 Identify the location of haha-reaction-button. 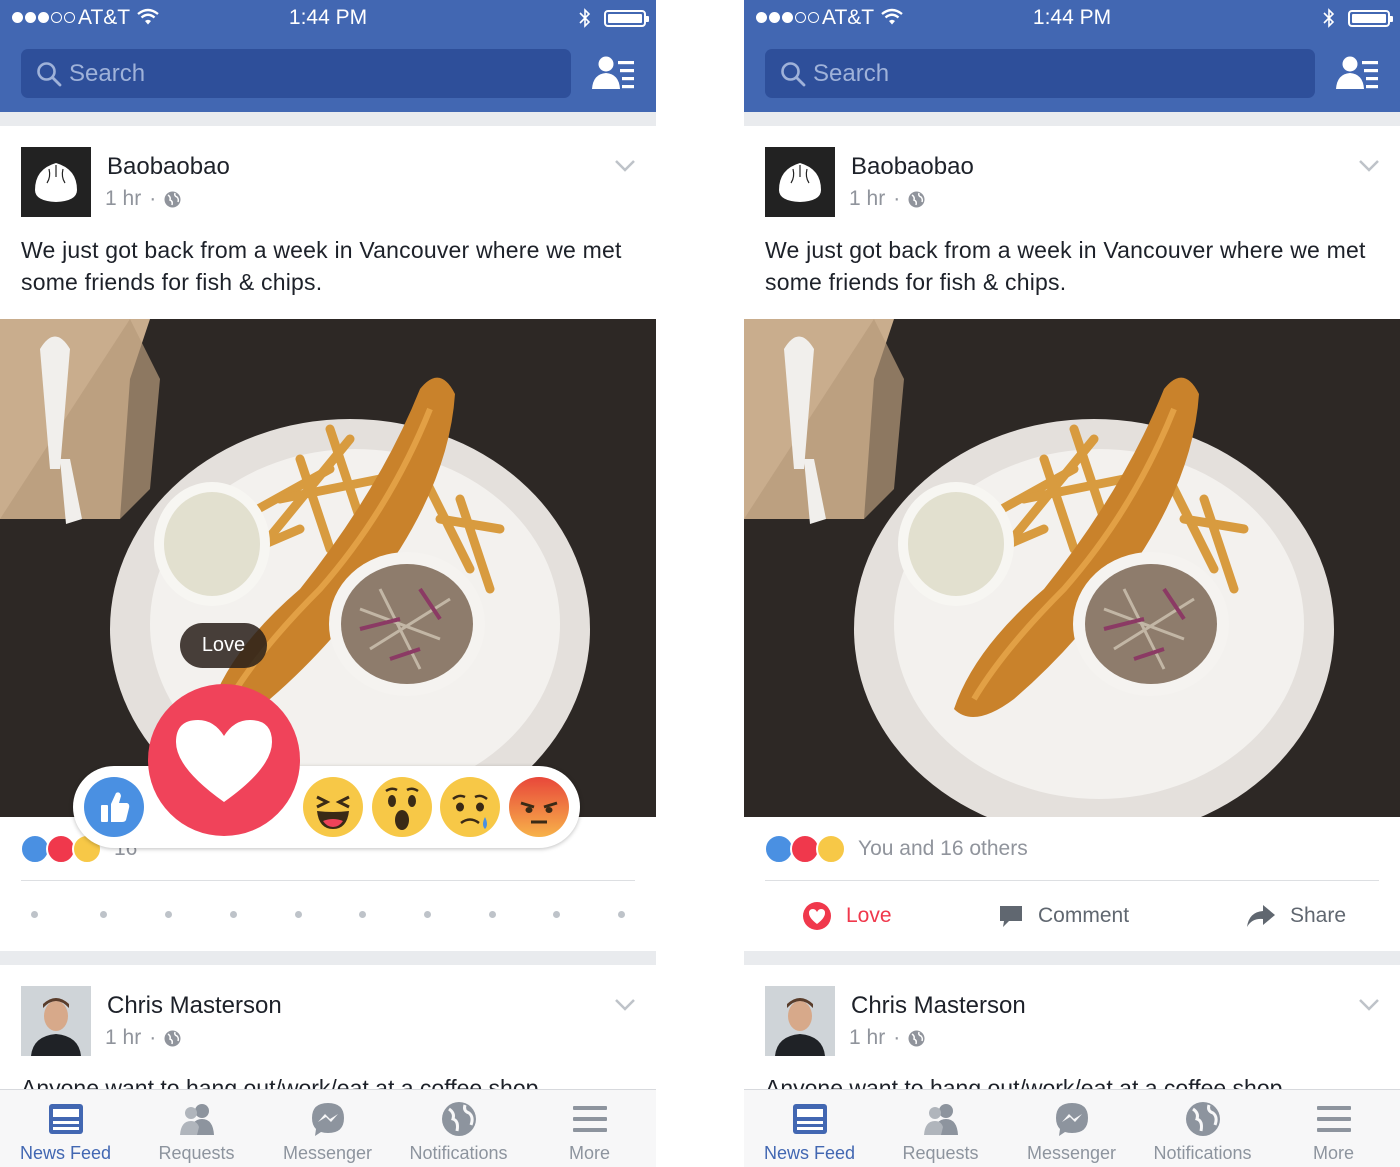
(333, 807).